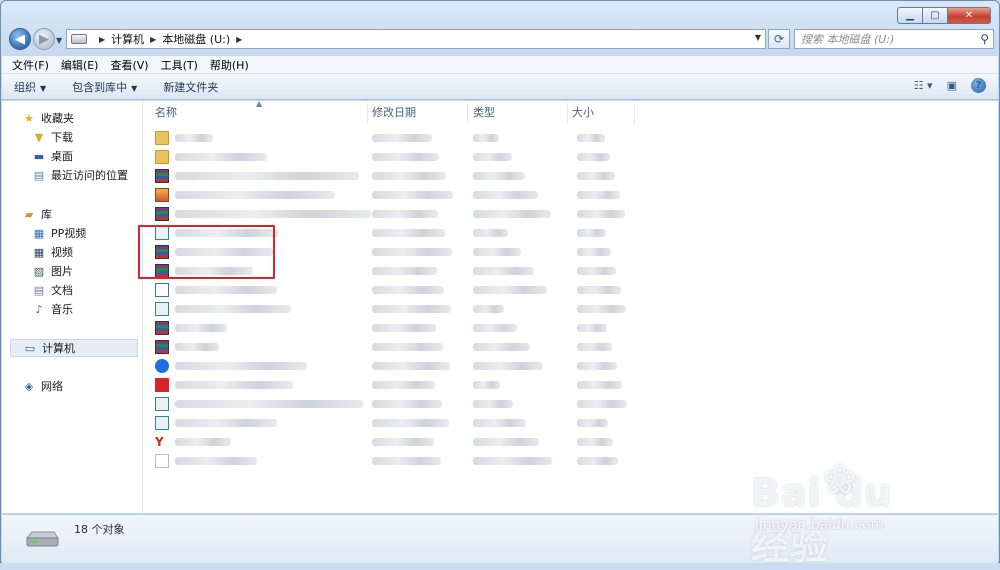 The image size is (1000, 570). I want to click on nav-libraries: ▰ 库, so click(91, 214).